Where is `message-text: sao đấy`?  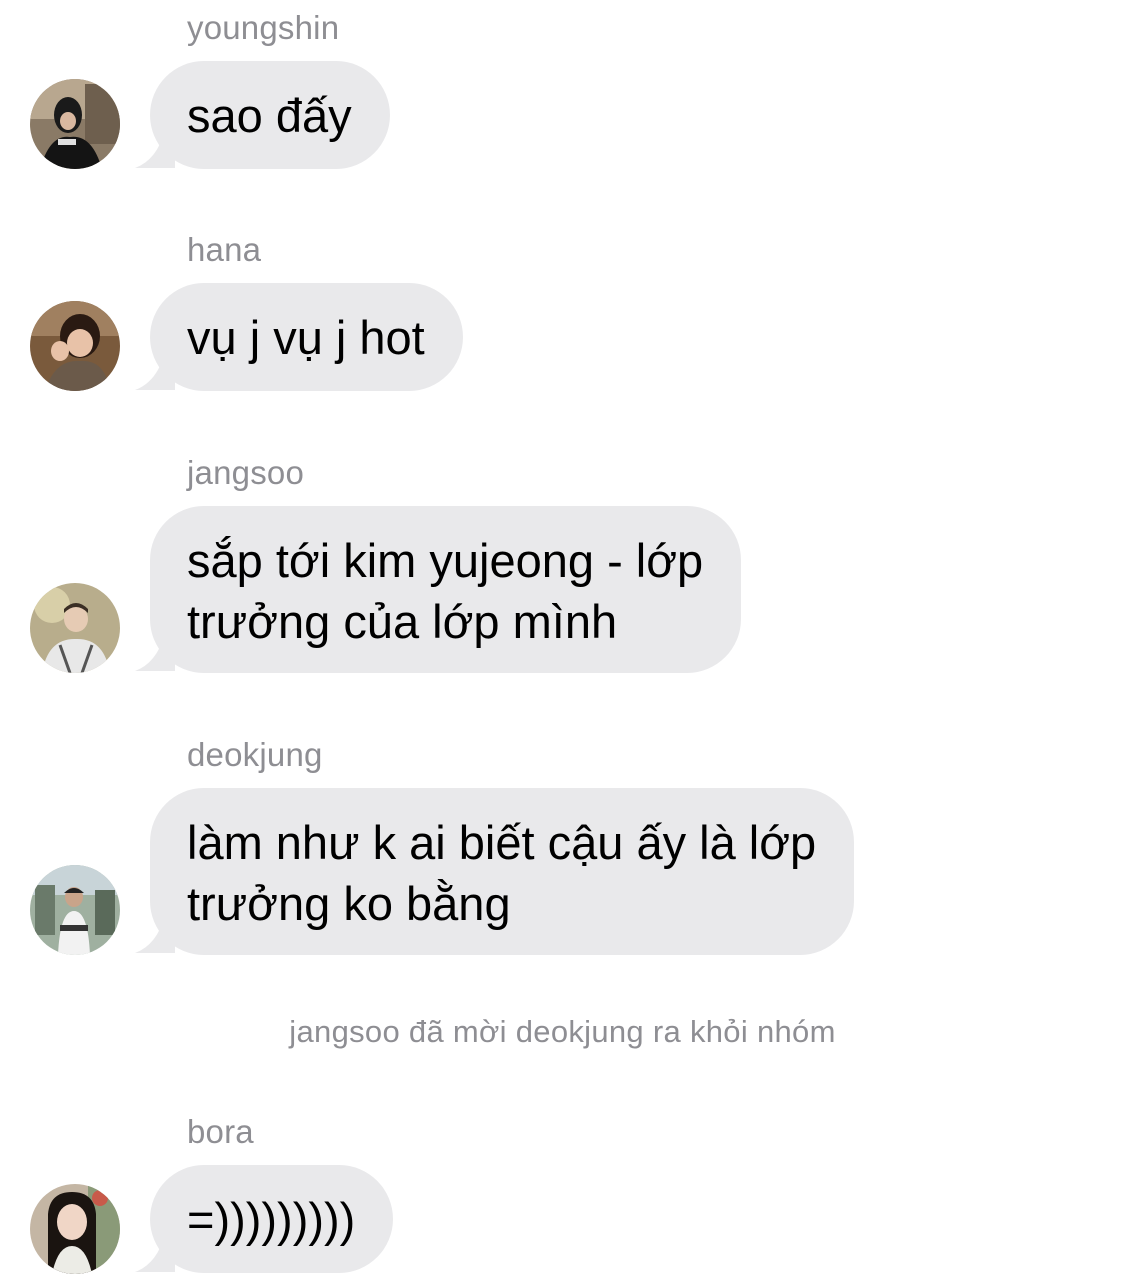
message-text: sao đấy is located at coordinates (269, 115).